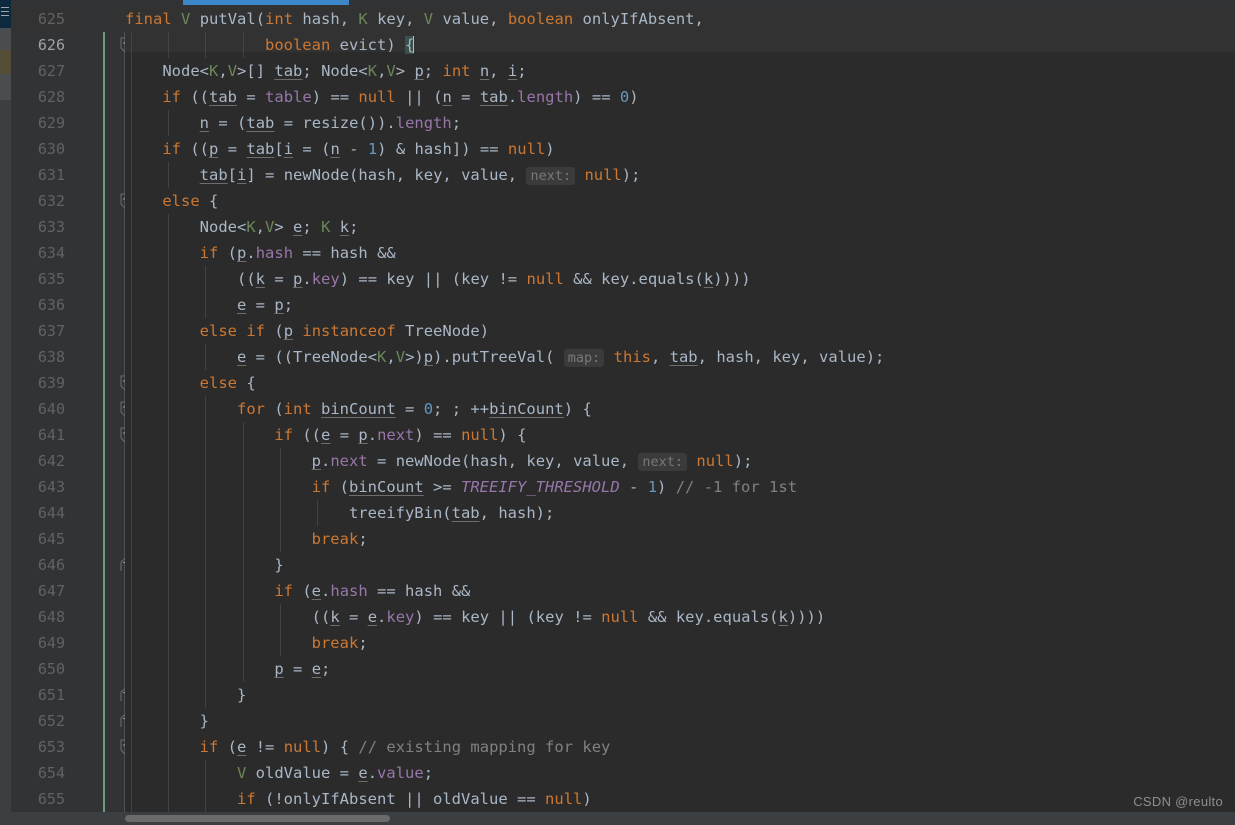  Describe the element at coordinates (42, 617) in the screenshot. I see `line-number: 648` at that location.